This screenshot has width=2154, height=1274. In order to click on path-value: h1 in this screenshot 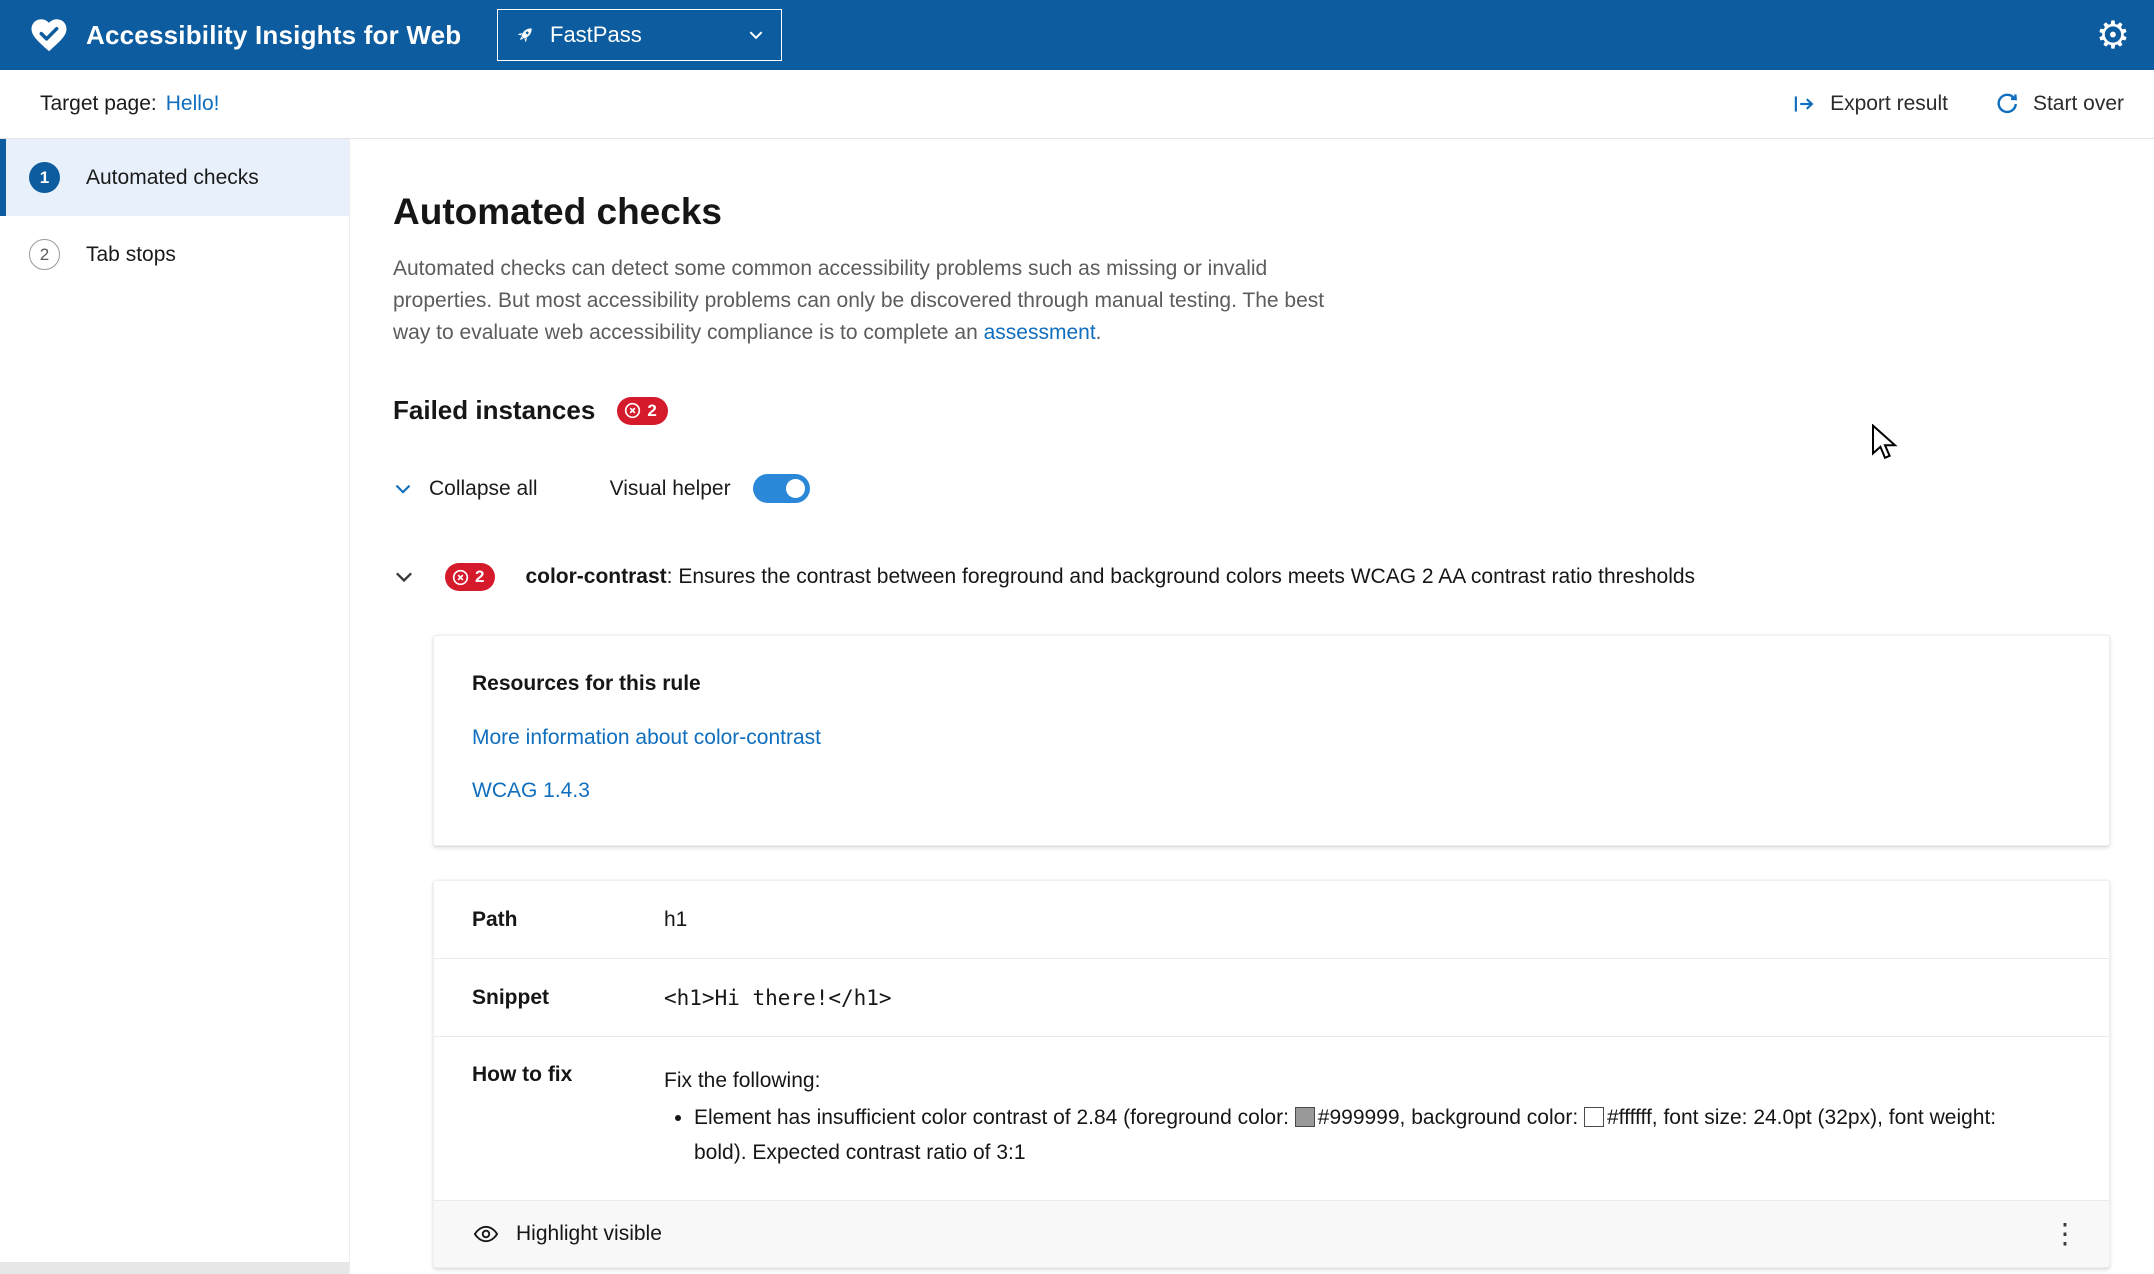, I will do `click(676, 919)`.